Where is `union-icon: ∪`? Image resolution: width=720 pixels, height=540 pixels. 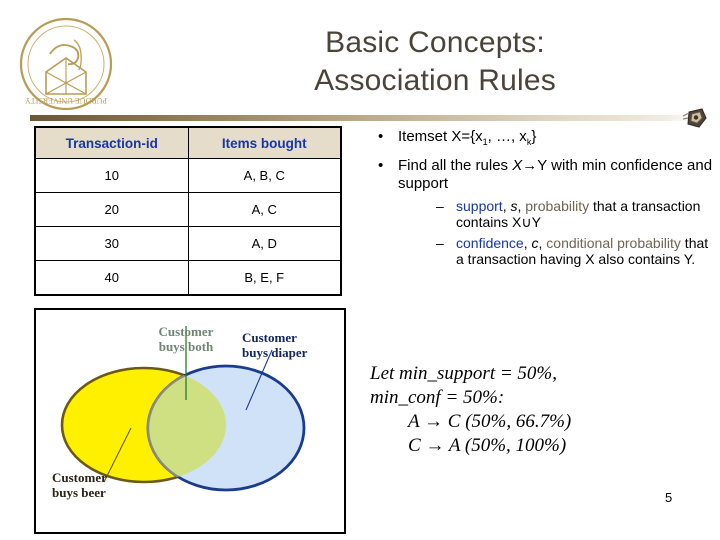
union-icon: ∪ is located at coordinates (526, 222).